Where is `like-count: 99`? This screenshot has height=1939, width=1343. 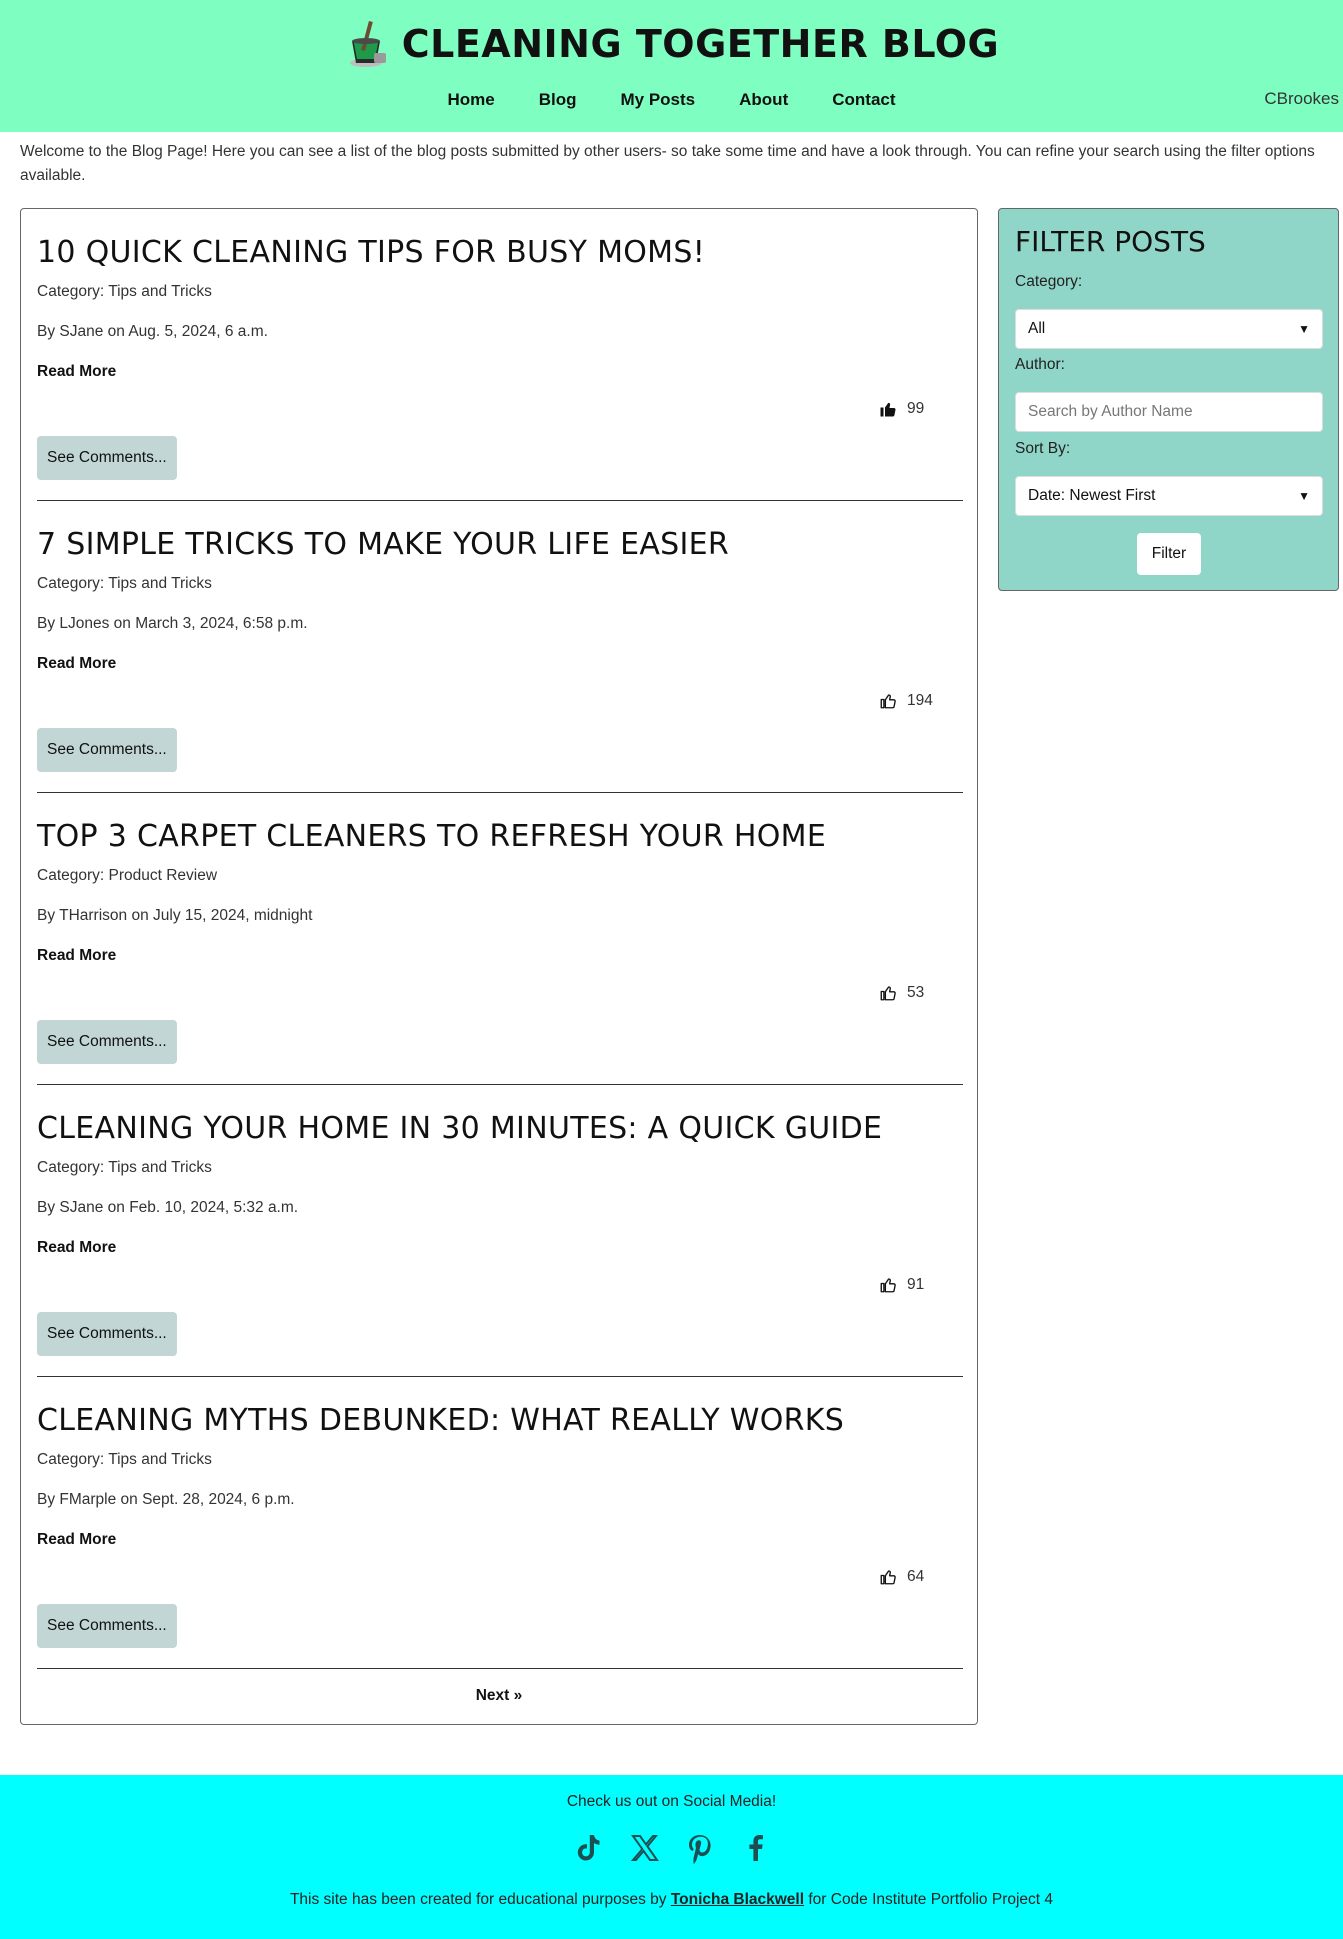
like-count: 99 is located at coordinates (916, 408).